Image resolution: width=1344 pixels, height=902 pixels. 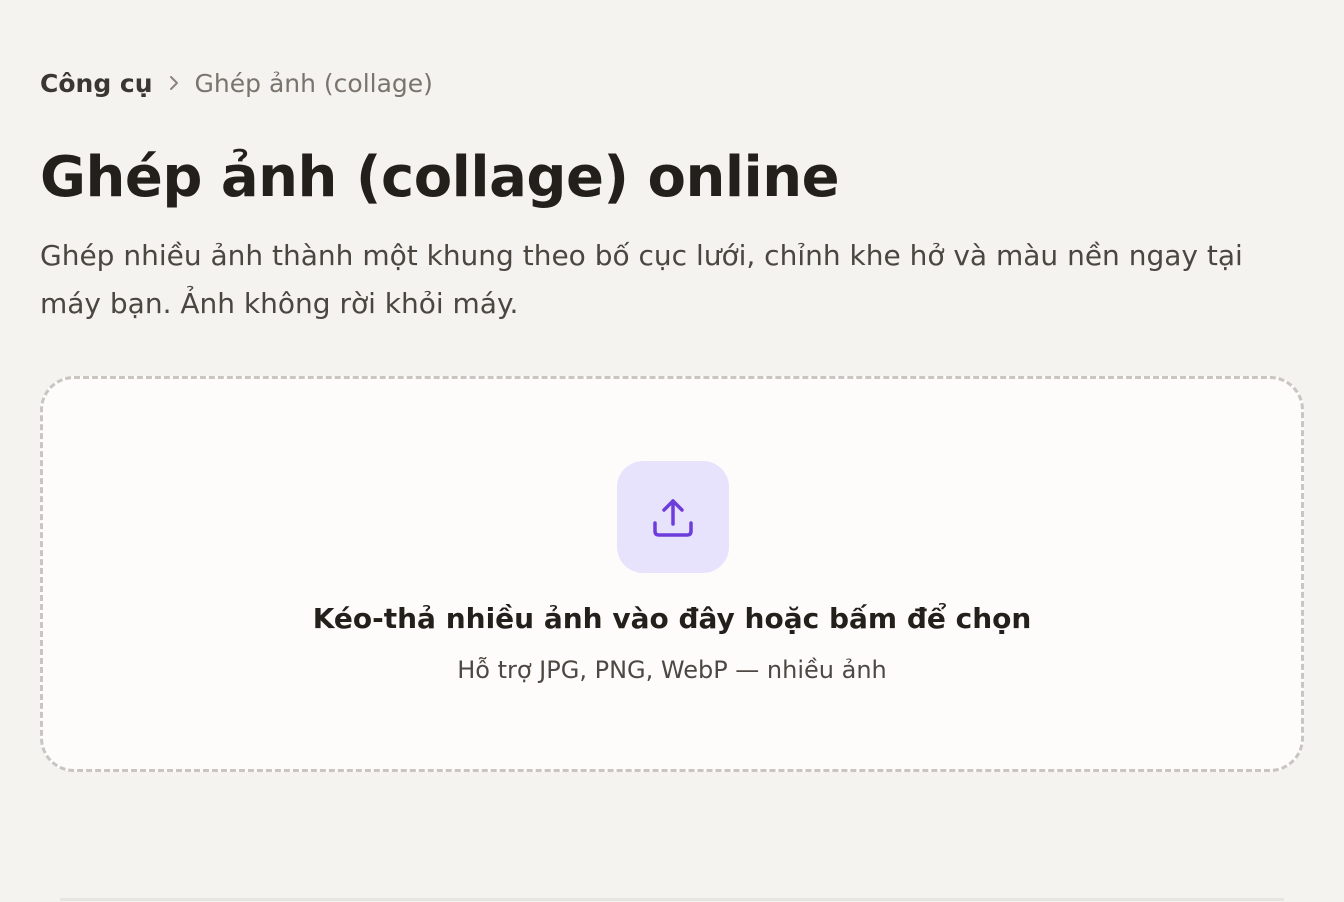 What do you see at coordinates (672, 899) in the screenshot?
I see `section-divider` at bounding box center [672, 899].